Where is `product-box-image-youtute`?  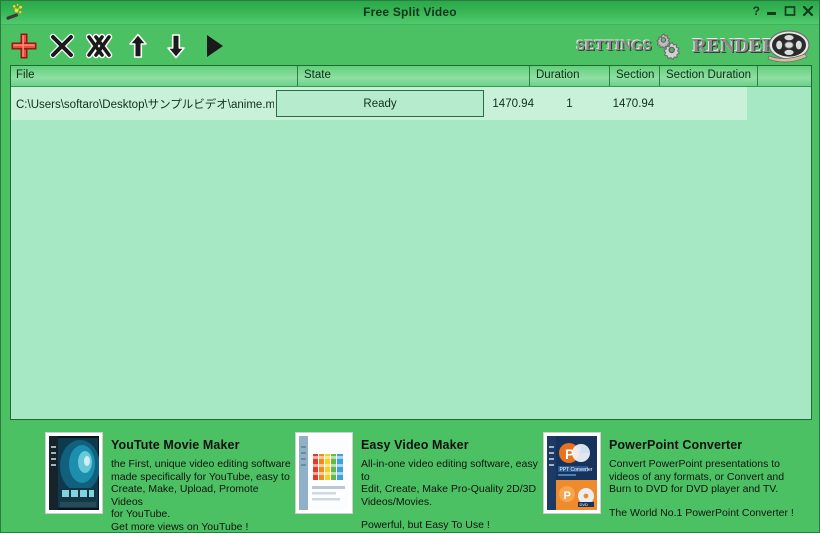 product-box-image-youtute is located at coordinates (74, 473).